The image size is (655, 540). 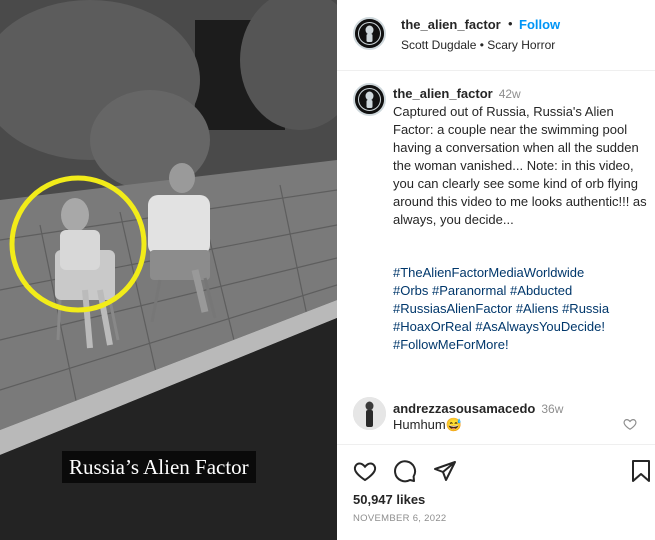 What do you see at coordinates (520, 345) in the screenshot?
I see `hashtag-line: #FollowMeForMore!` at bounding box center [520, 345].